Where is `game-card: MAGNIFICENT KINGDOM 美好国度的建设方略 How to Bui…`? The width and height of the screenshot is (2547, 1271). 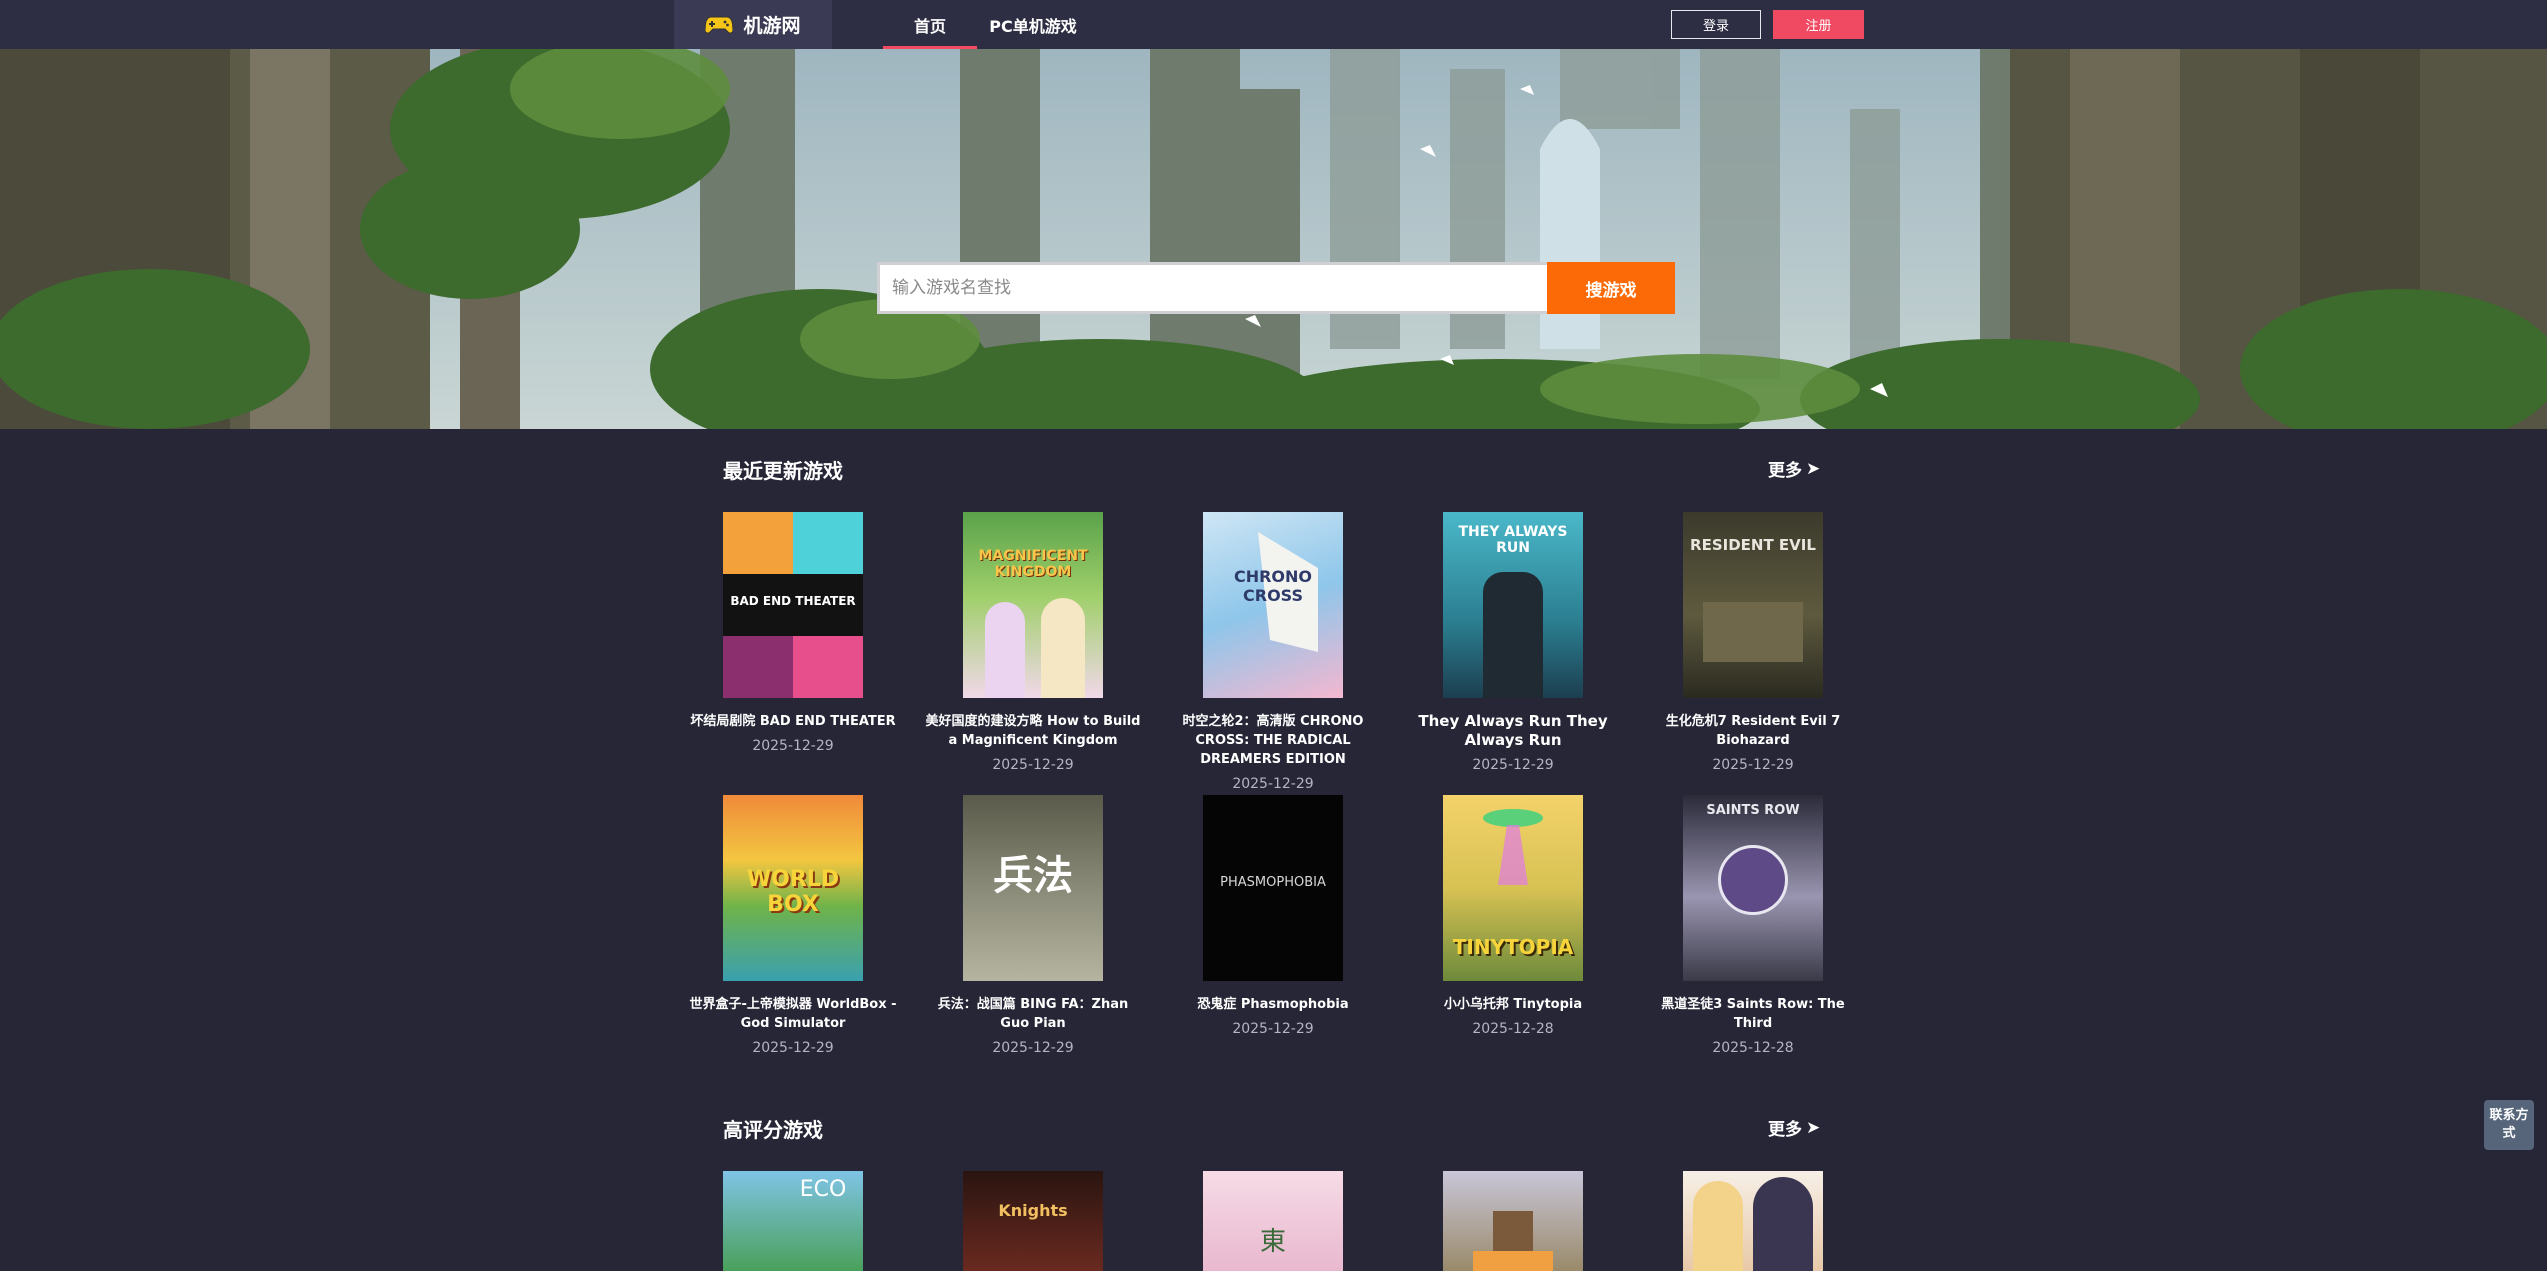
game-card: MAGNIFICENT KINGDOM 美好国度的建设方略 How to Bui… is located at coordinates (1033, 642).